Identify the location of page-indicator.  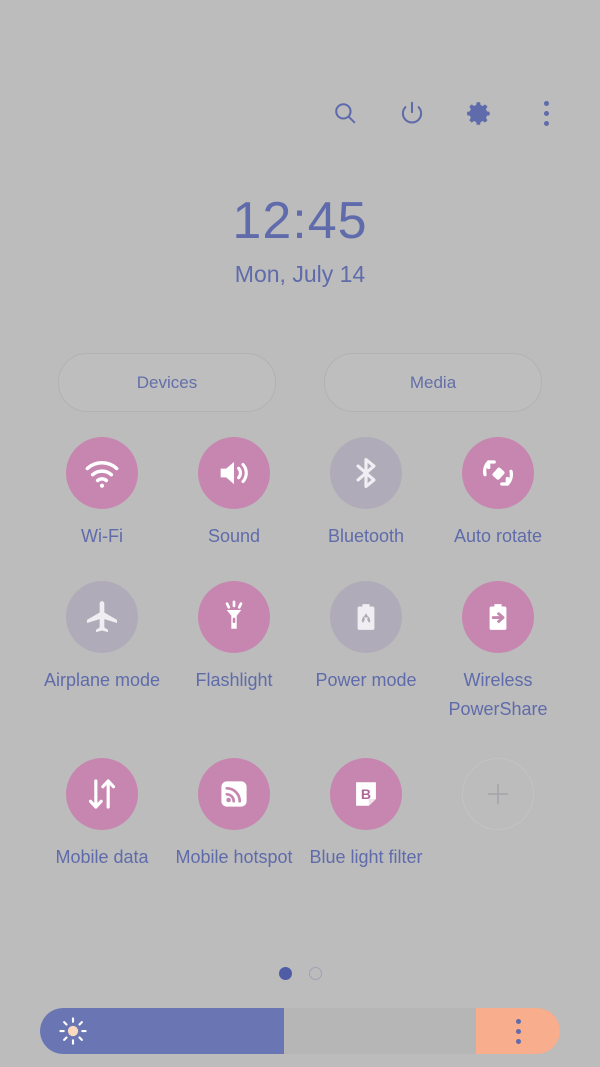
(300, 973).